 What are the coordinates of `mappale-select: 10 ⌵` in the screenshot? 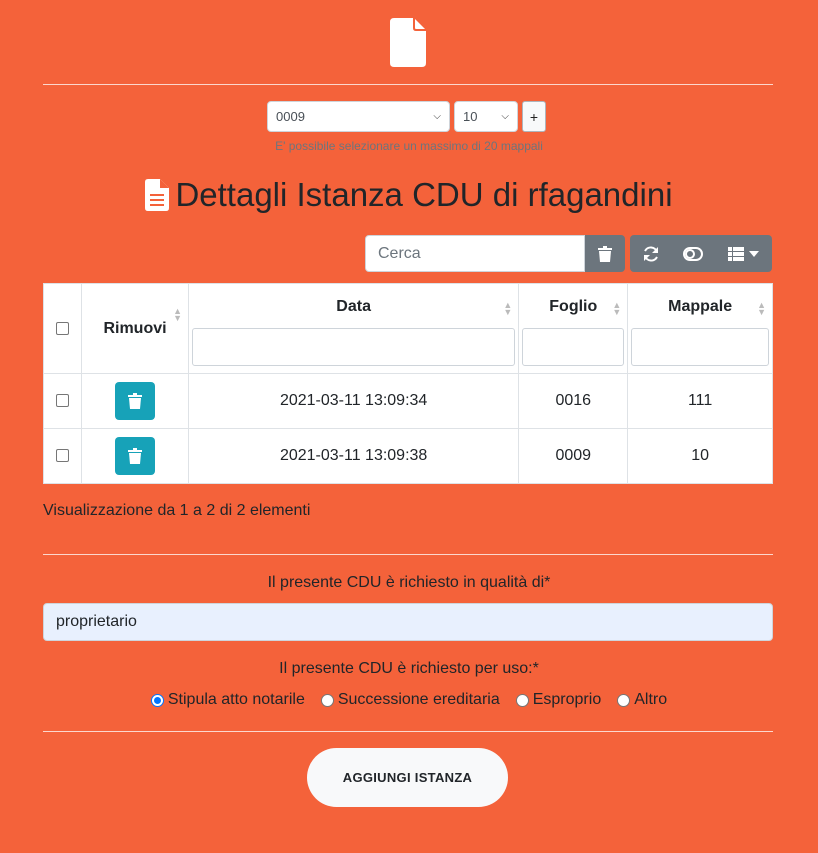 It's located at (486, 116).